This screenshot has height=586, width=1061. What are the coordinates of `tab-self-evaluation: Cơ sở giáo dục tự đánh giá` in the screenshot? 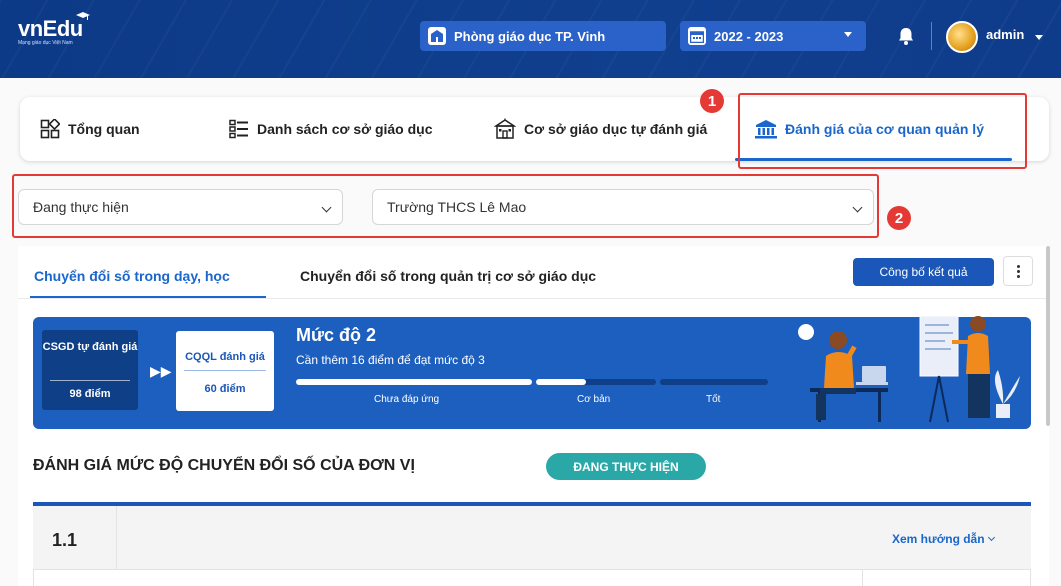 It's located at (600, 129).